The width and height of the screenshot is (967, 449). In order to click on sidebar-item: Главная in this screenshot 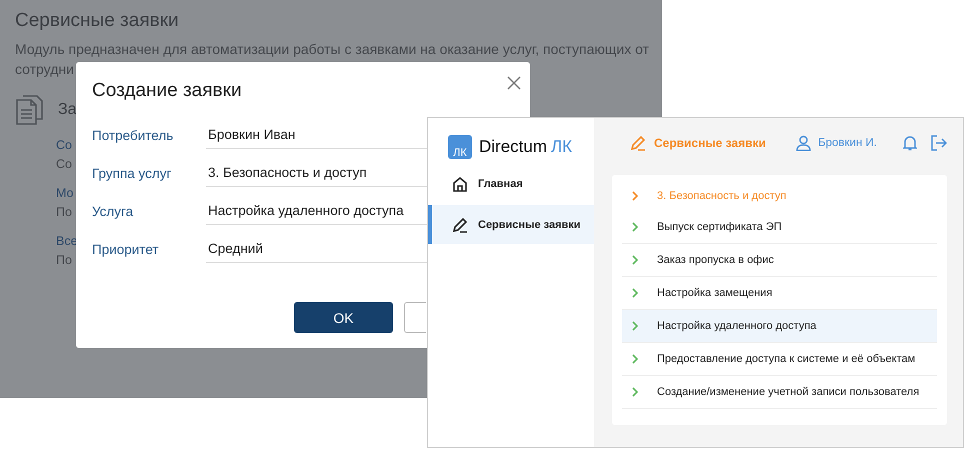, I will do `click(511, 183)`.